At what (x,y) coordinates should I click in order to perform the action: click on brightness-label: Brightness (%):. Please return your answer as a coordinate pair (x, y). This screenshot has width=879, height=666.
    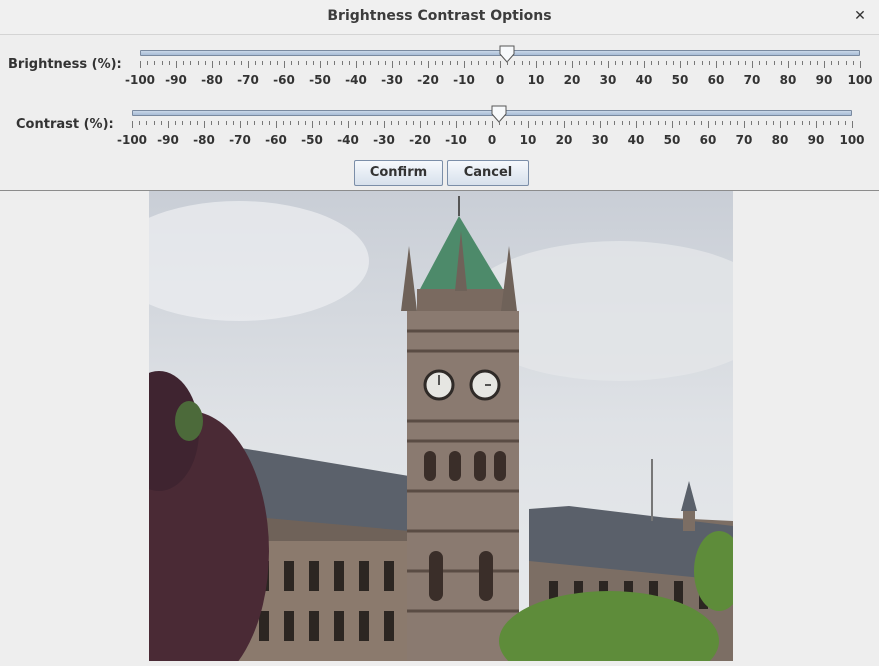
    Looking at the image, I should click on (65, 64).